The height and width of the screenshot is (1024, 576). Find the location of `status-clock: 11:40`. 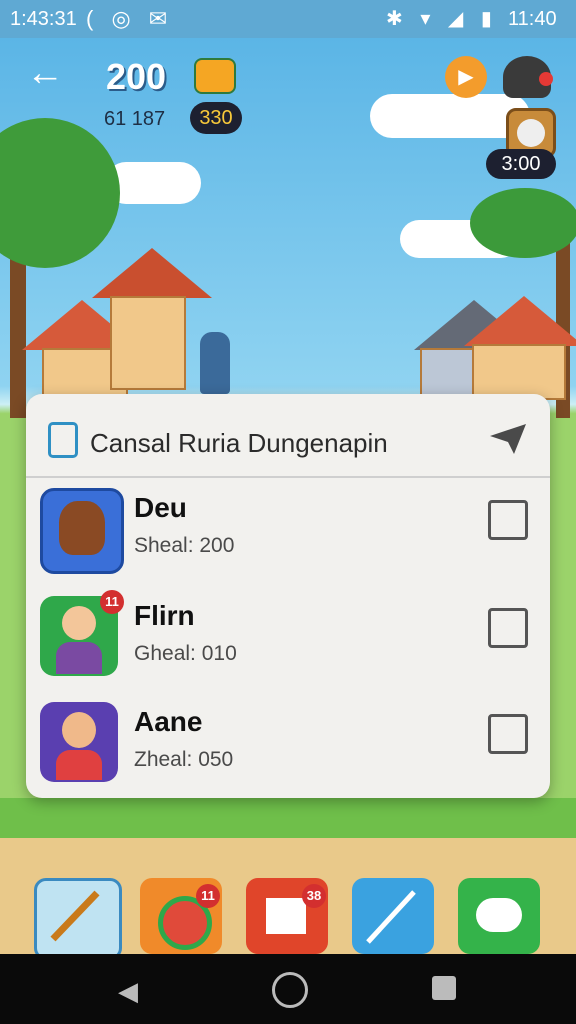

status-clock: 11:40 is located at coordinates (532, 19).